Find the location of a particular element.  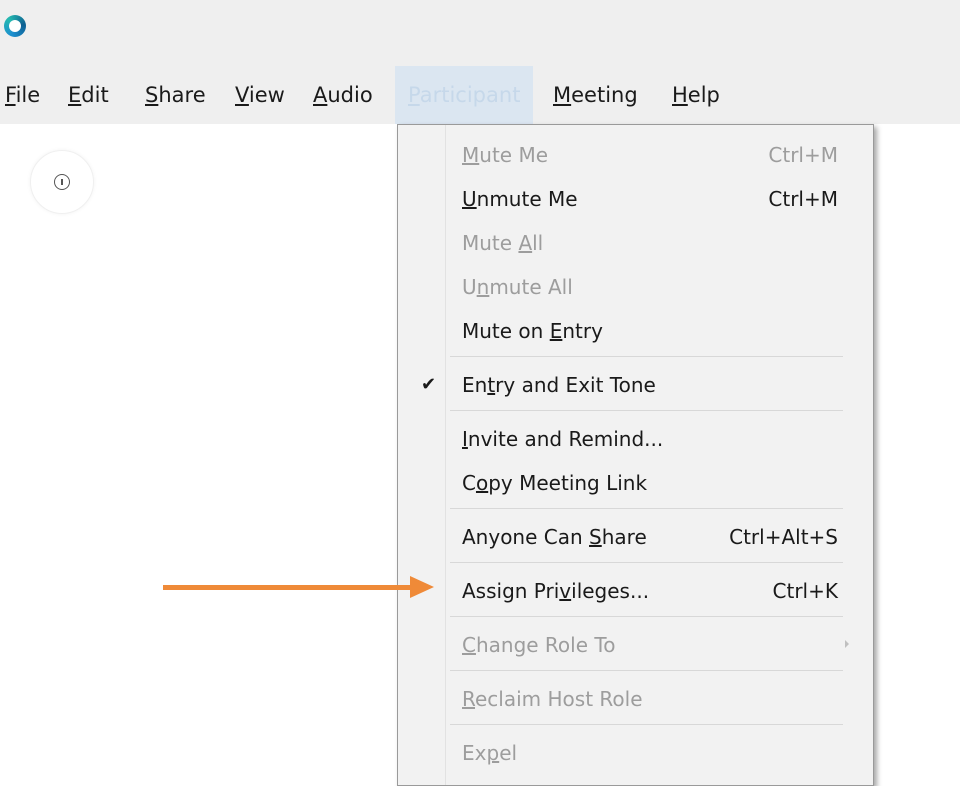

info-button is located at coordinates (62, 182).